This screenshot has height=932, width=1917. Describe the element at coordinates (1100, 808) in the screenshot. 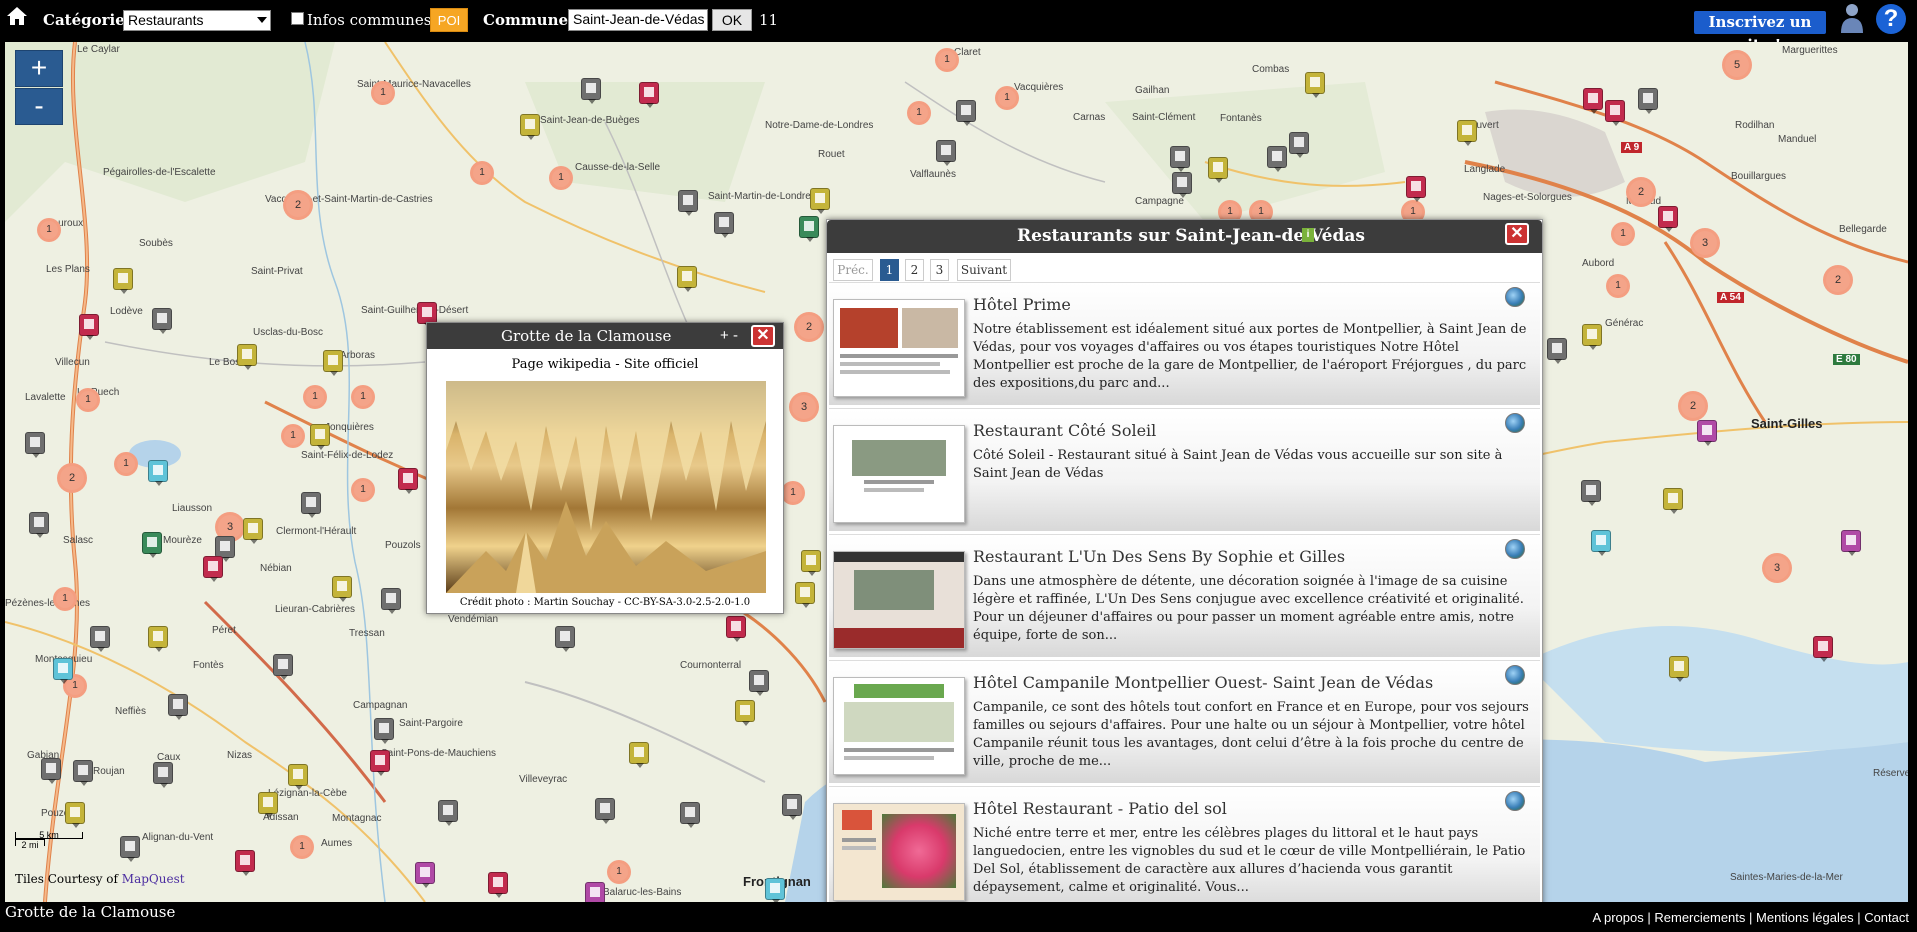

I see `result-name: Hôtel Restaurant - Patio del sol` at that location.